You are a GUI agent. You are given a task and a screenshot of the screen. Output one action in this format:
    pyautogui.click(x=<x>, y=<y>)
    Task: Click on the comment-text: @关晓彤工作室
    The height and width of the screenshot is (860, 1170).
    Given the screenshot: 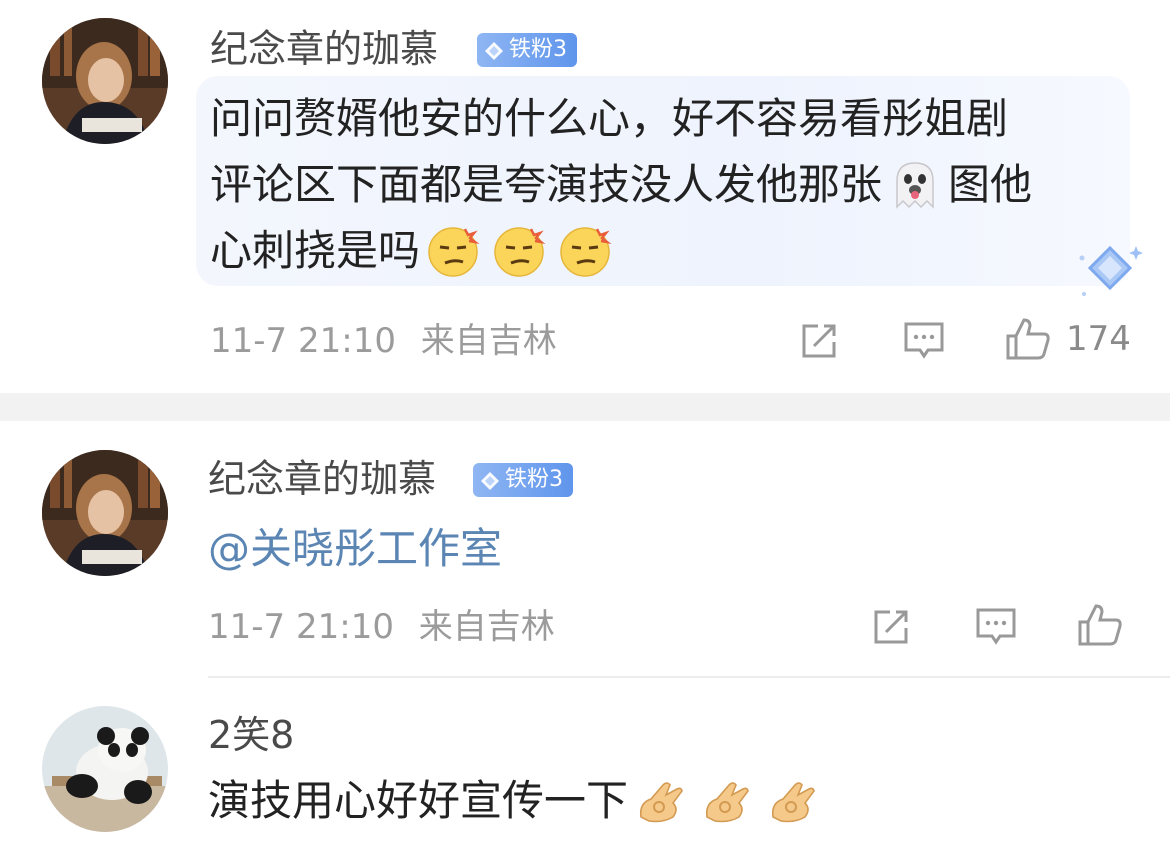 What is the action you would take?
    pyautogui.click(x=355, y=549)
    